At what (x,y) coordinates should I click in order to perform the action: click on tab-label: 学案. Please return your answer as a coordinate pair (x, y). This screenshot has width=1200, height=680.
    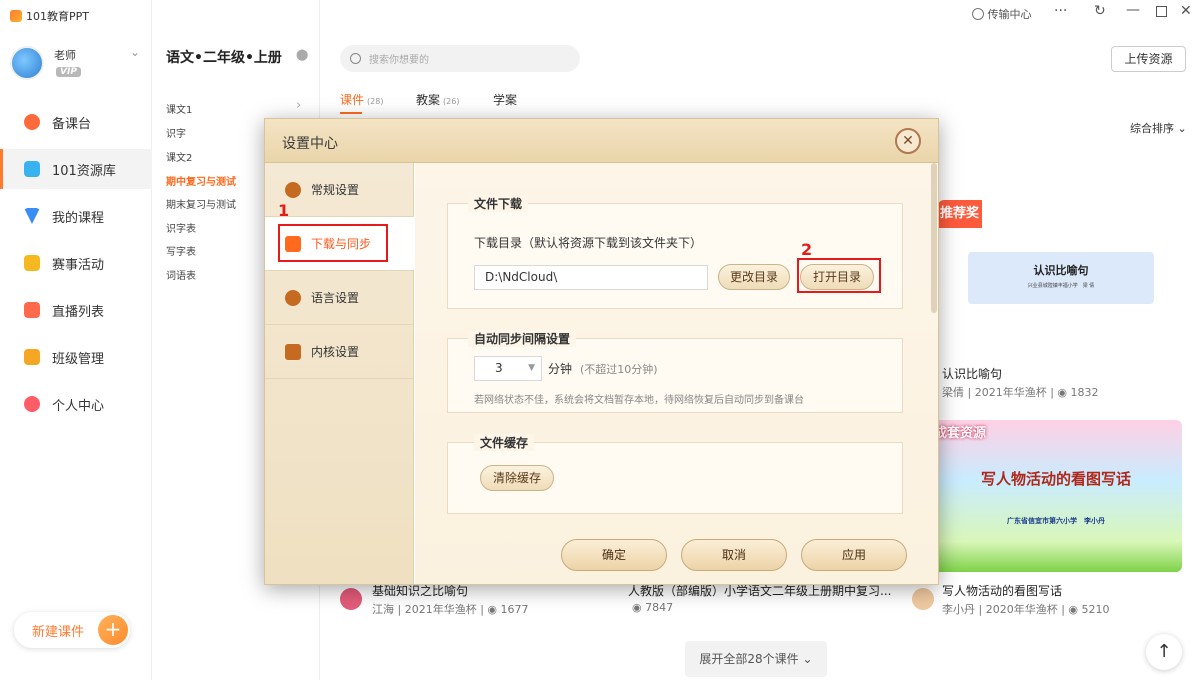
    Looking at the image, I should click on (505, 100).